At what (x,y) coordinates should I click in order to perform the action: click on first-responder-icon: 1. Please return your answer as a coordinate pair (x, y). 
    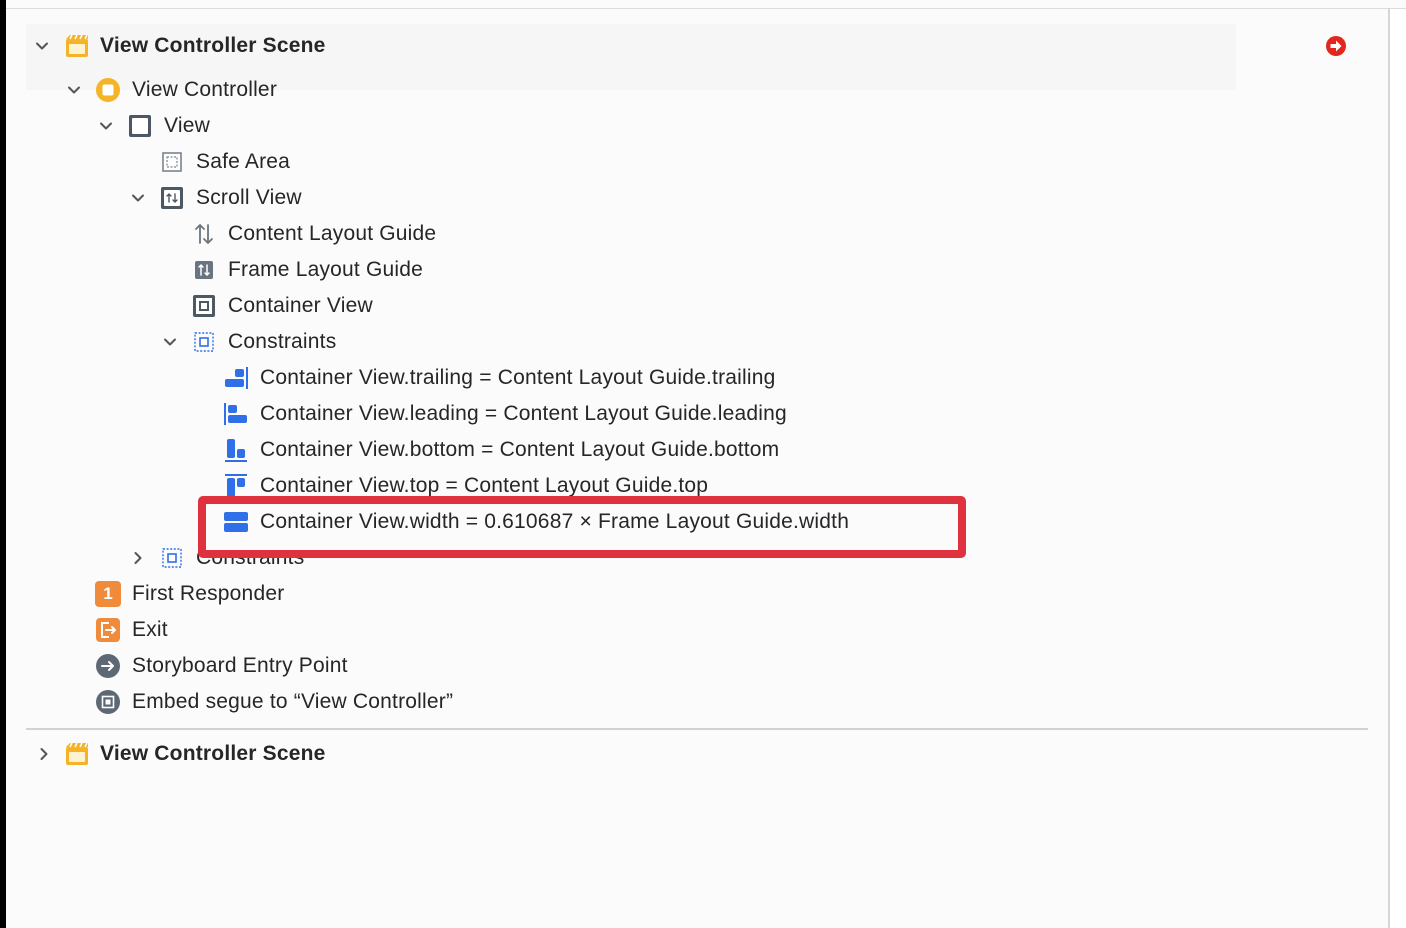
    Looking at the image, I should click on (108, 594).